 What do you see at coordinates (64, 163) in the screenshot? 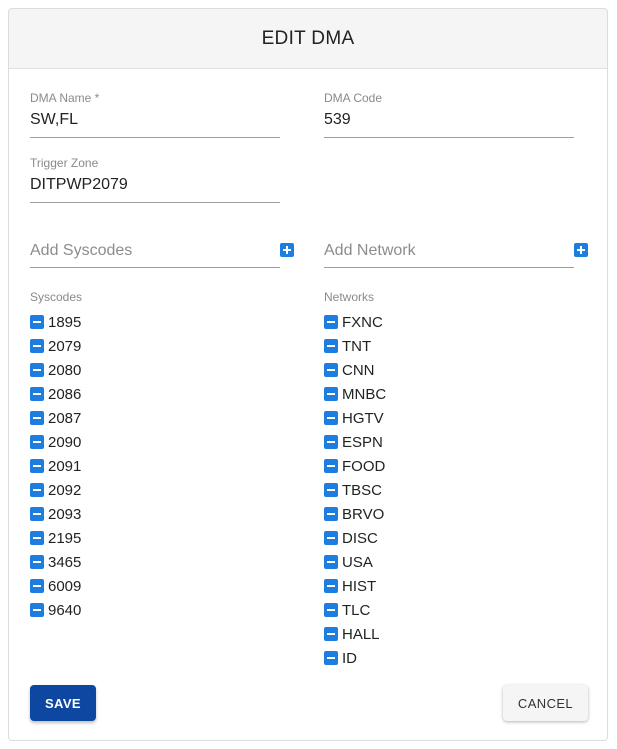
I see `trigger-zone-label: Trigger Zone` at bounding box center [64, 163].